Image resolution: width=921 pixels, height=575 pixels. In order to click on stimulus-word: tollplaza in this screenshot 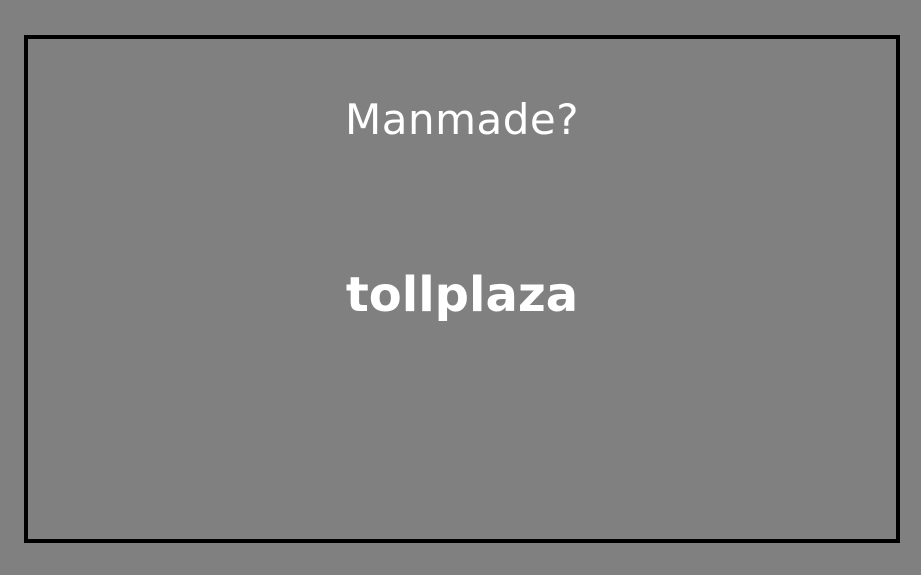, I will do `click(462, 295)`.